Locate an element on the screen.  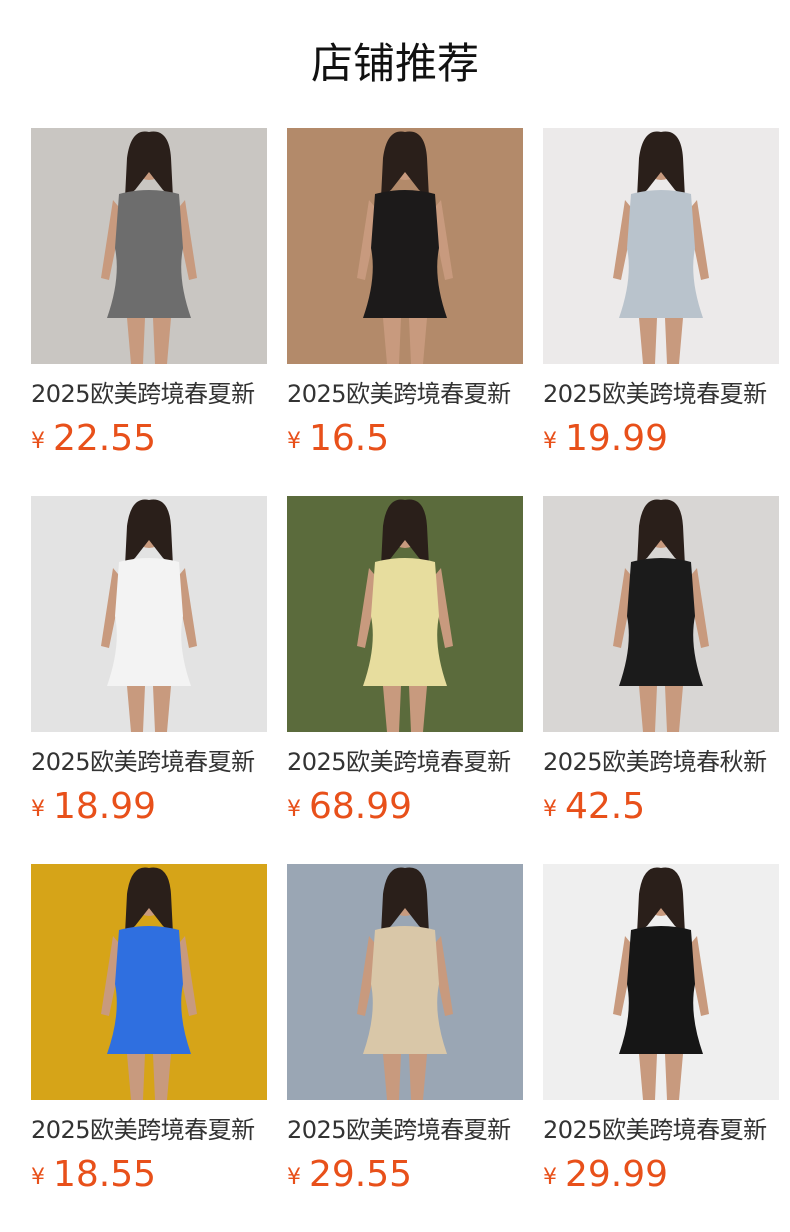
product-price: ¥22.55 is located at coordinates (149, 439).